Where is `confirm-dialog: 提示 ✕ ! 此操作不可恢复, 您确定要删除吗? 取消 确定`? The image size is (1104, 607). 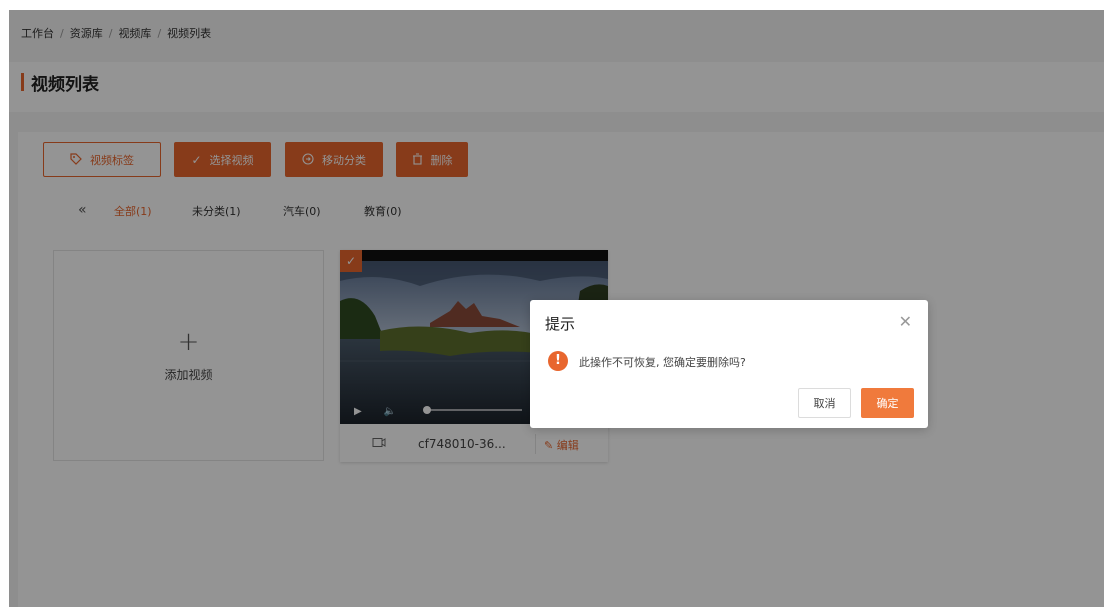 confirm-dialog: 提示 ✕ ! 此操作不可恢复, 您确定要删除吗? 取消 确定 is located at coordinates (729, 364).